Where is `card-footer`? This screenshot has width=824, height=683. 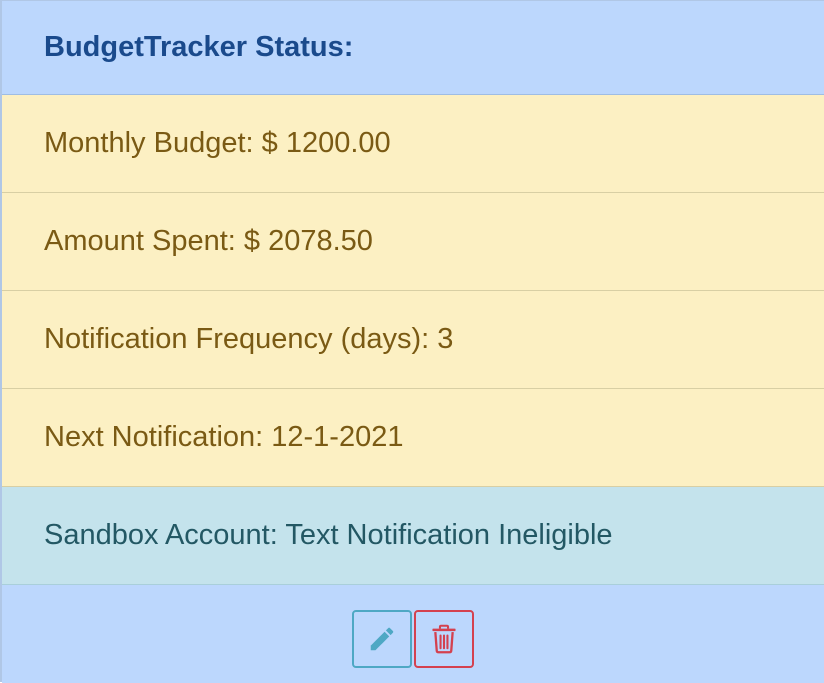
card-footer is located at coordinates (413, 634).